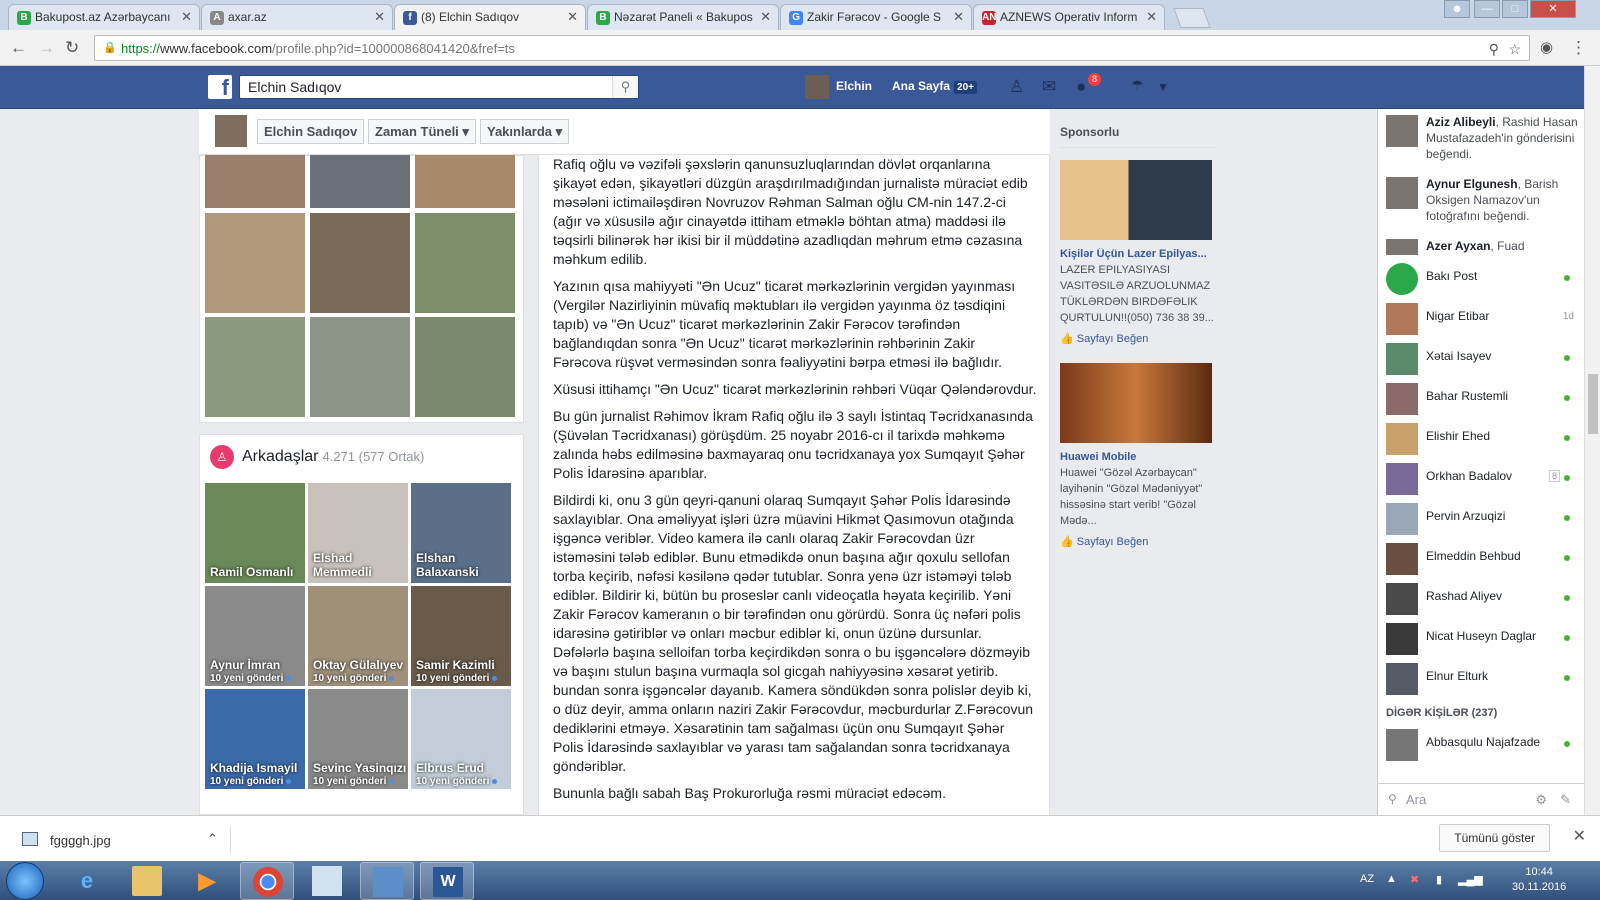  What do you see at coordinates (1481, 799) in the screenshot?
I see `chat-search-input: ⚲ Ara ⚙ ✎` at bounding box center [1481, 799].